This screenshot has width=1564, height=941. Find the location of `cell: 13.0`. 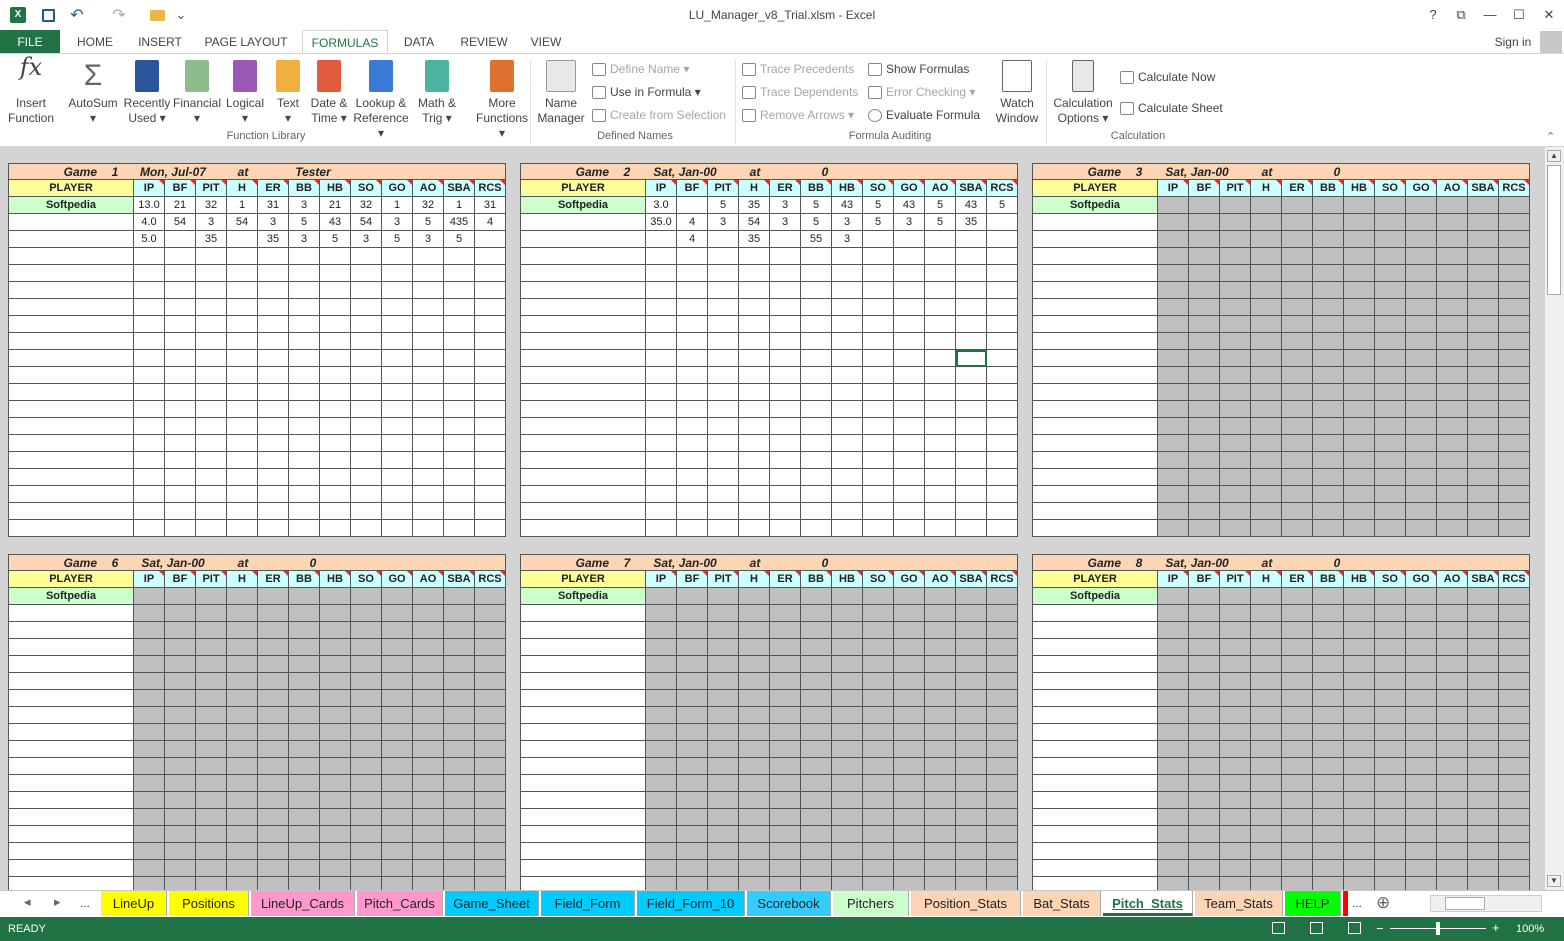

cell: 13.0 is located at coordinates (149, 205).